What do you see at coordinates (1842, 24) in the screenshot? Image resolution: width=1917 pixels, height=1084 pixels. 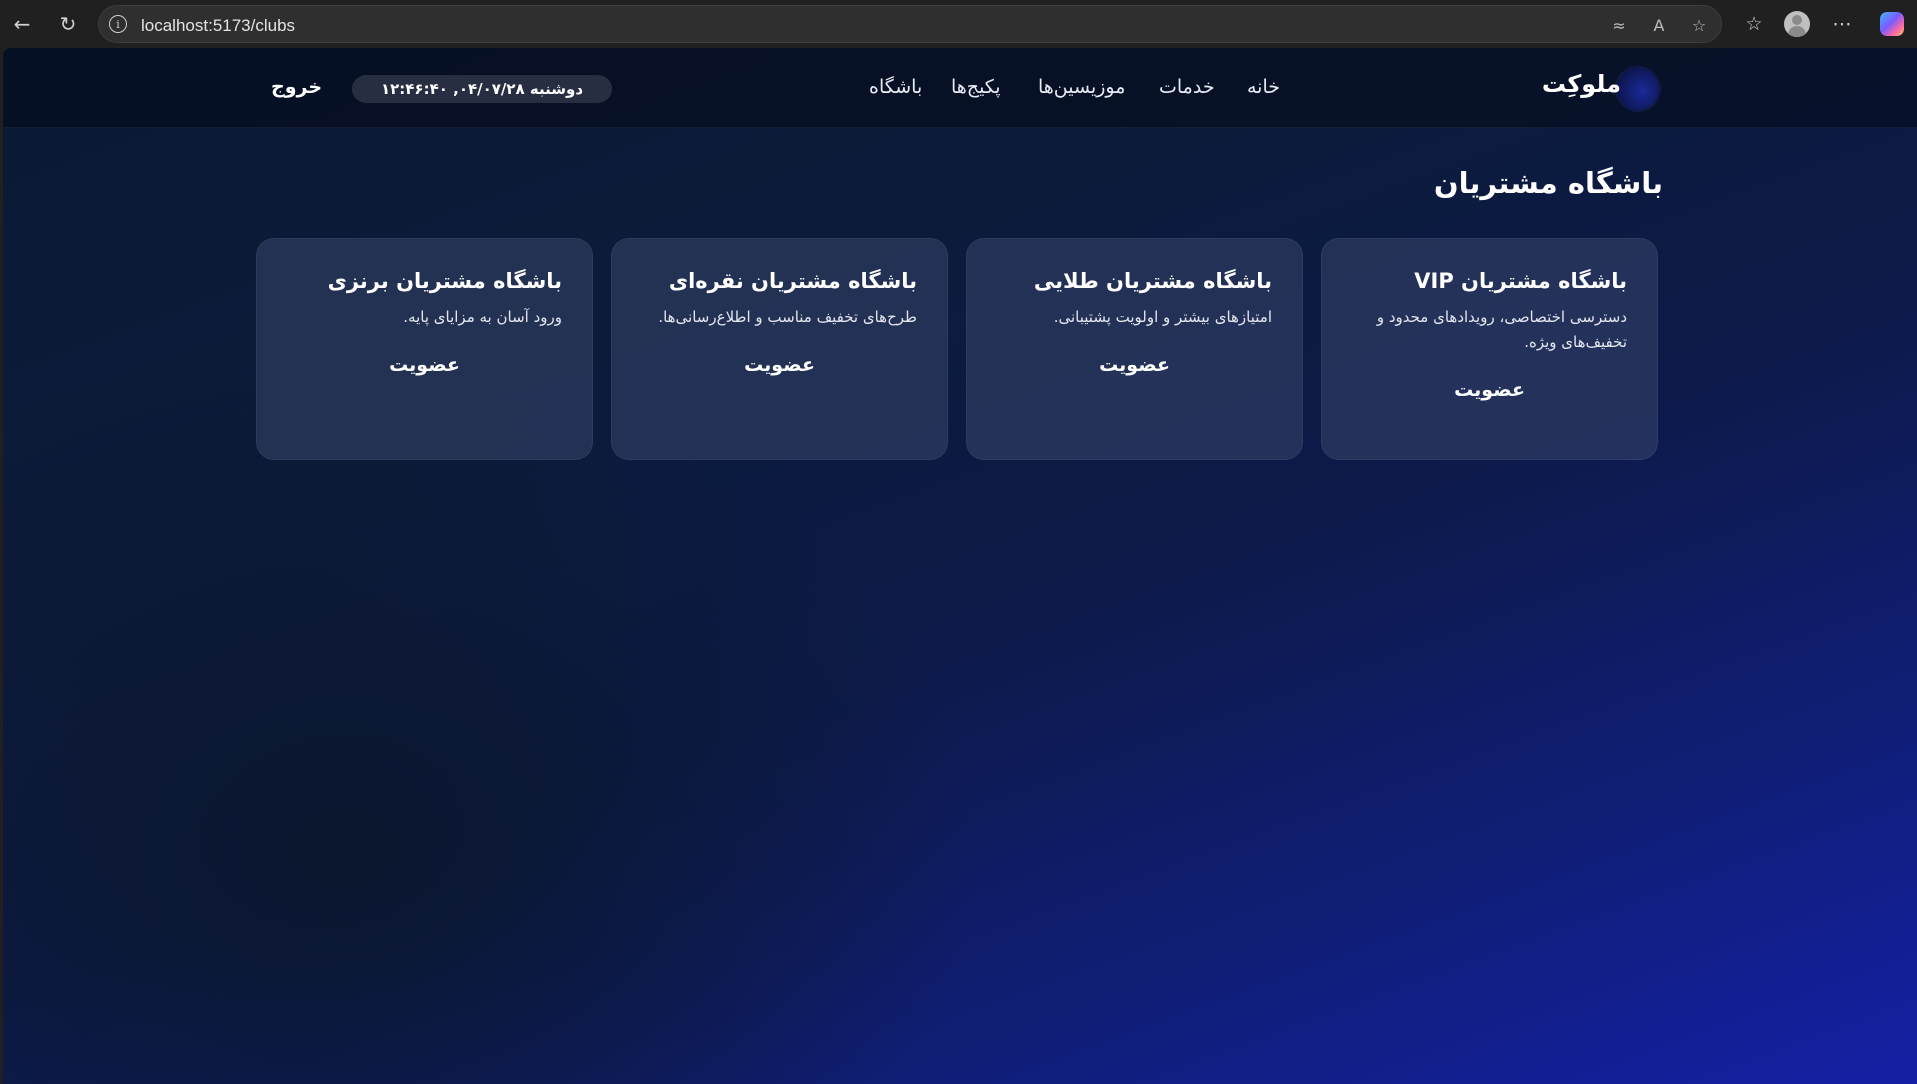 I see `more-options-icon: ⋯` at bounding box center [1842, 24].